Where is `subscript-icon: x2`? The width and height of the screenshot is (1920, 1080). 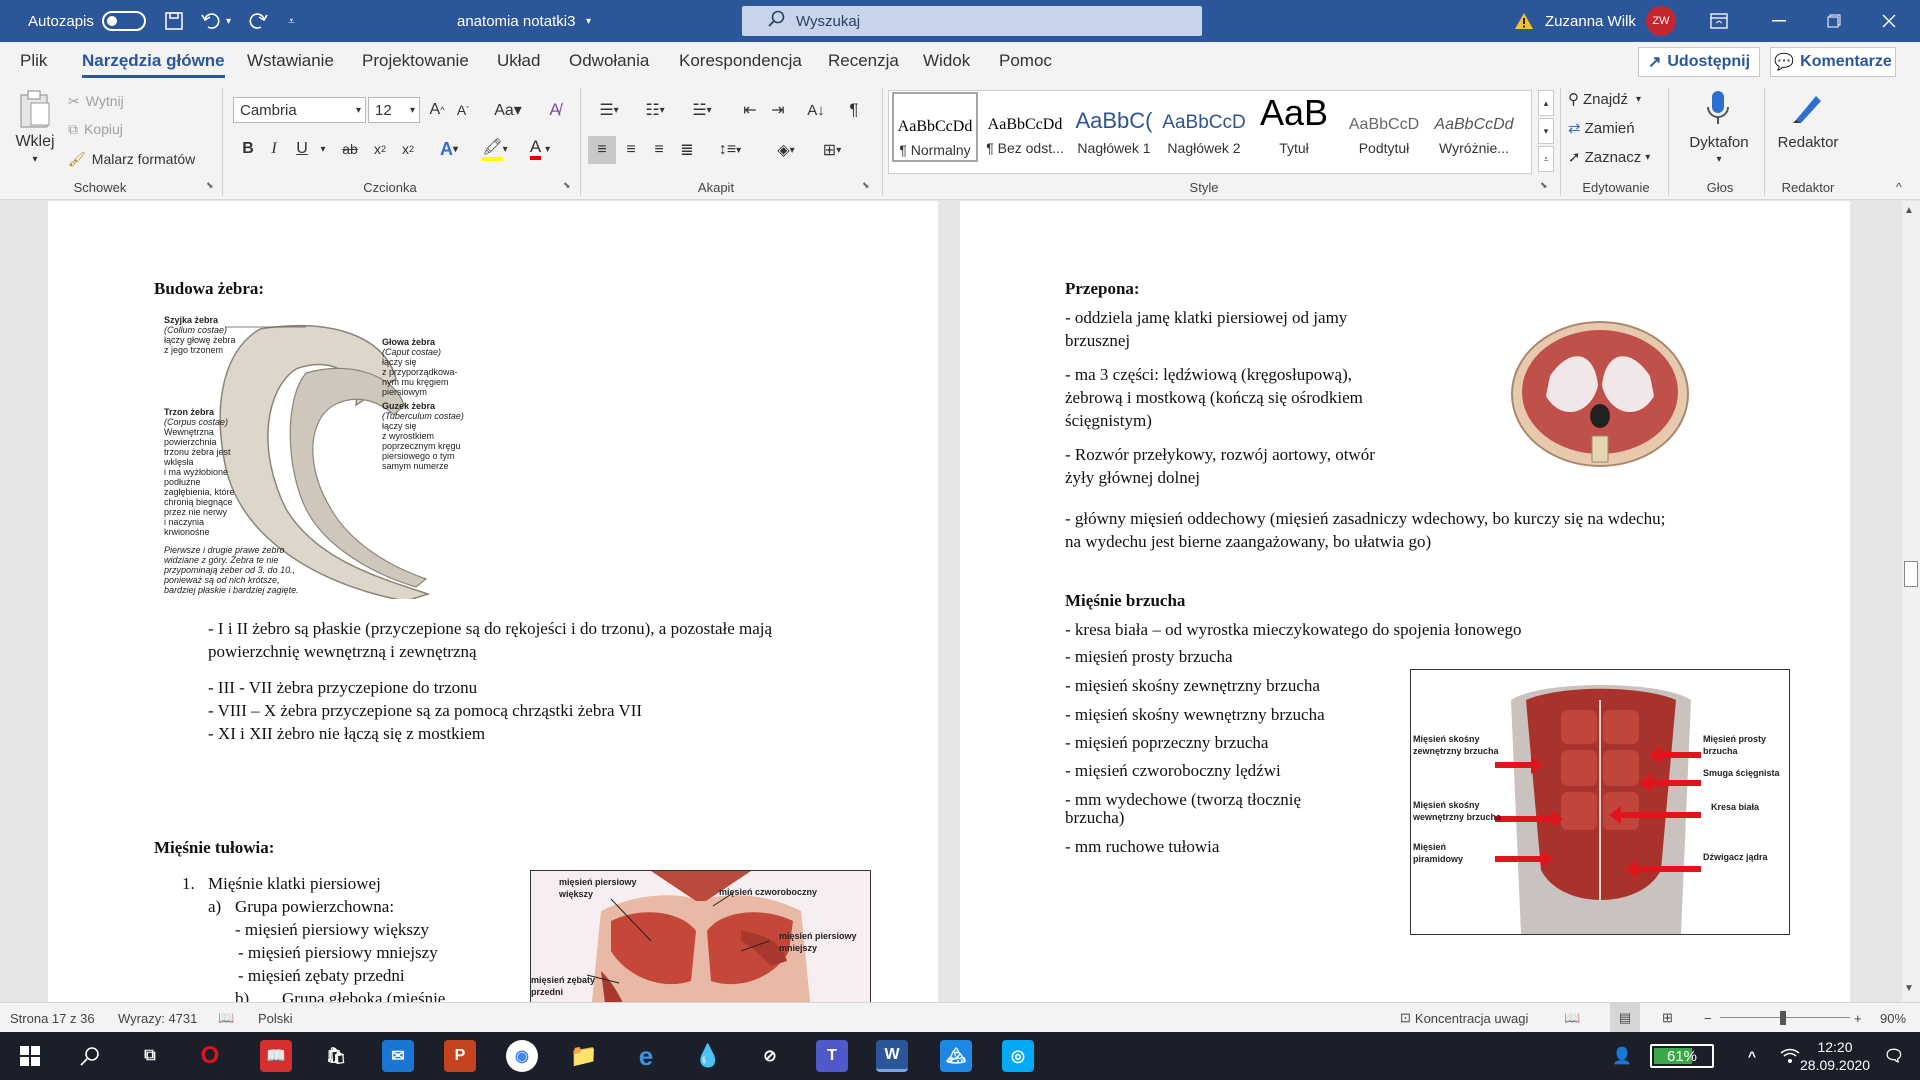 subscript-icon: x2 is located at coordinates (380, 149).